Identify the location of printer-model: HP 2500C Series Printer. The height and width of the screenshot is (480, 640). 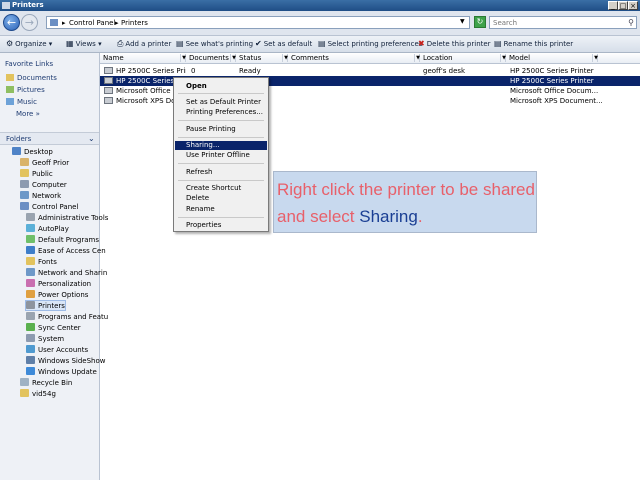
(552, 71).